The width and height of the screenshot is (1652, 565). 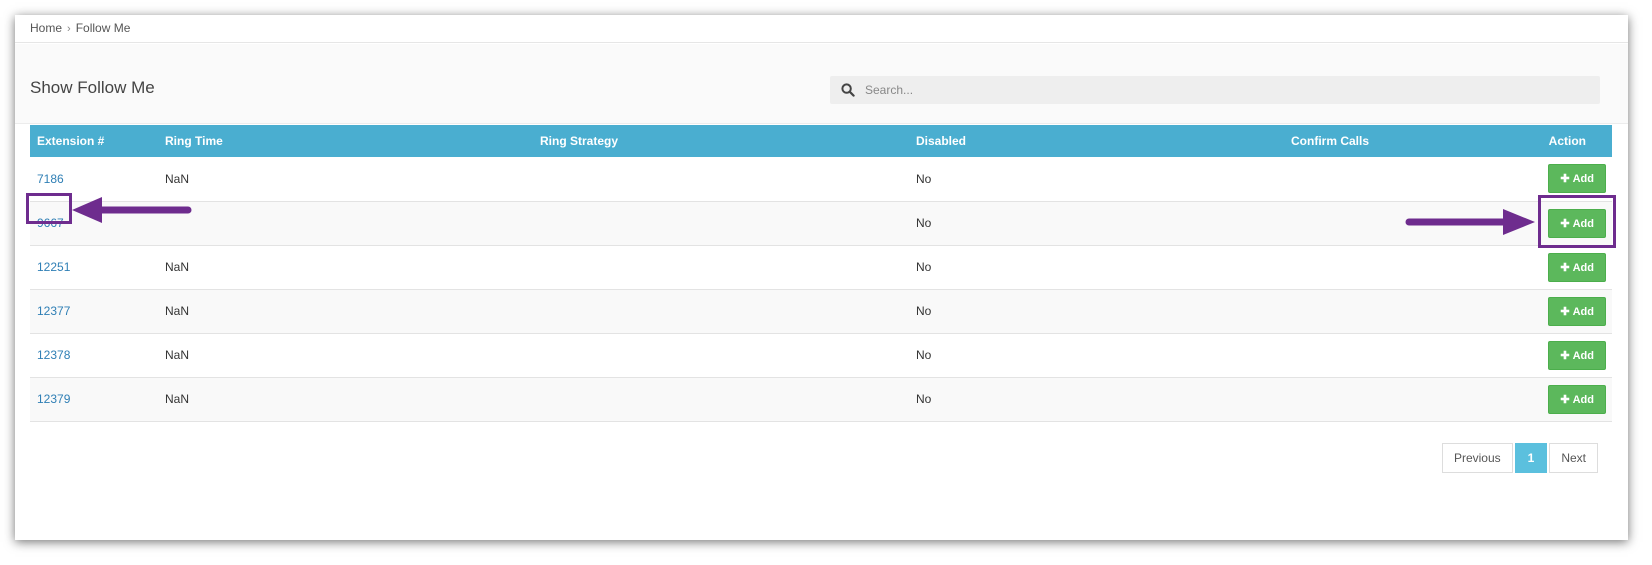 I want to click on column-header-confirm-calls: Confirm Calls, so click(x=1408, y=141).